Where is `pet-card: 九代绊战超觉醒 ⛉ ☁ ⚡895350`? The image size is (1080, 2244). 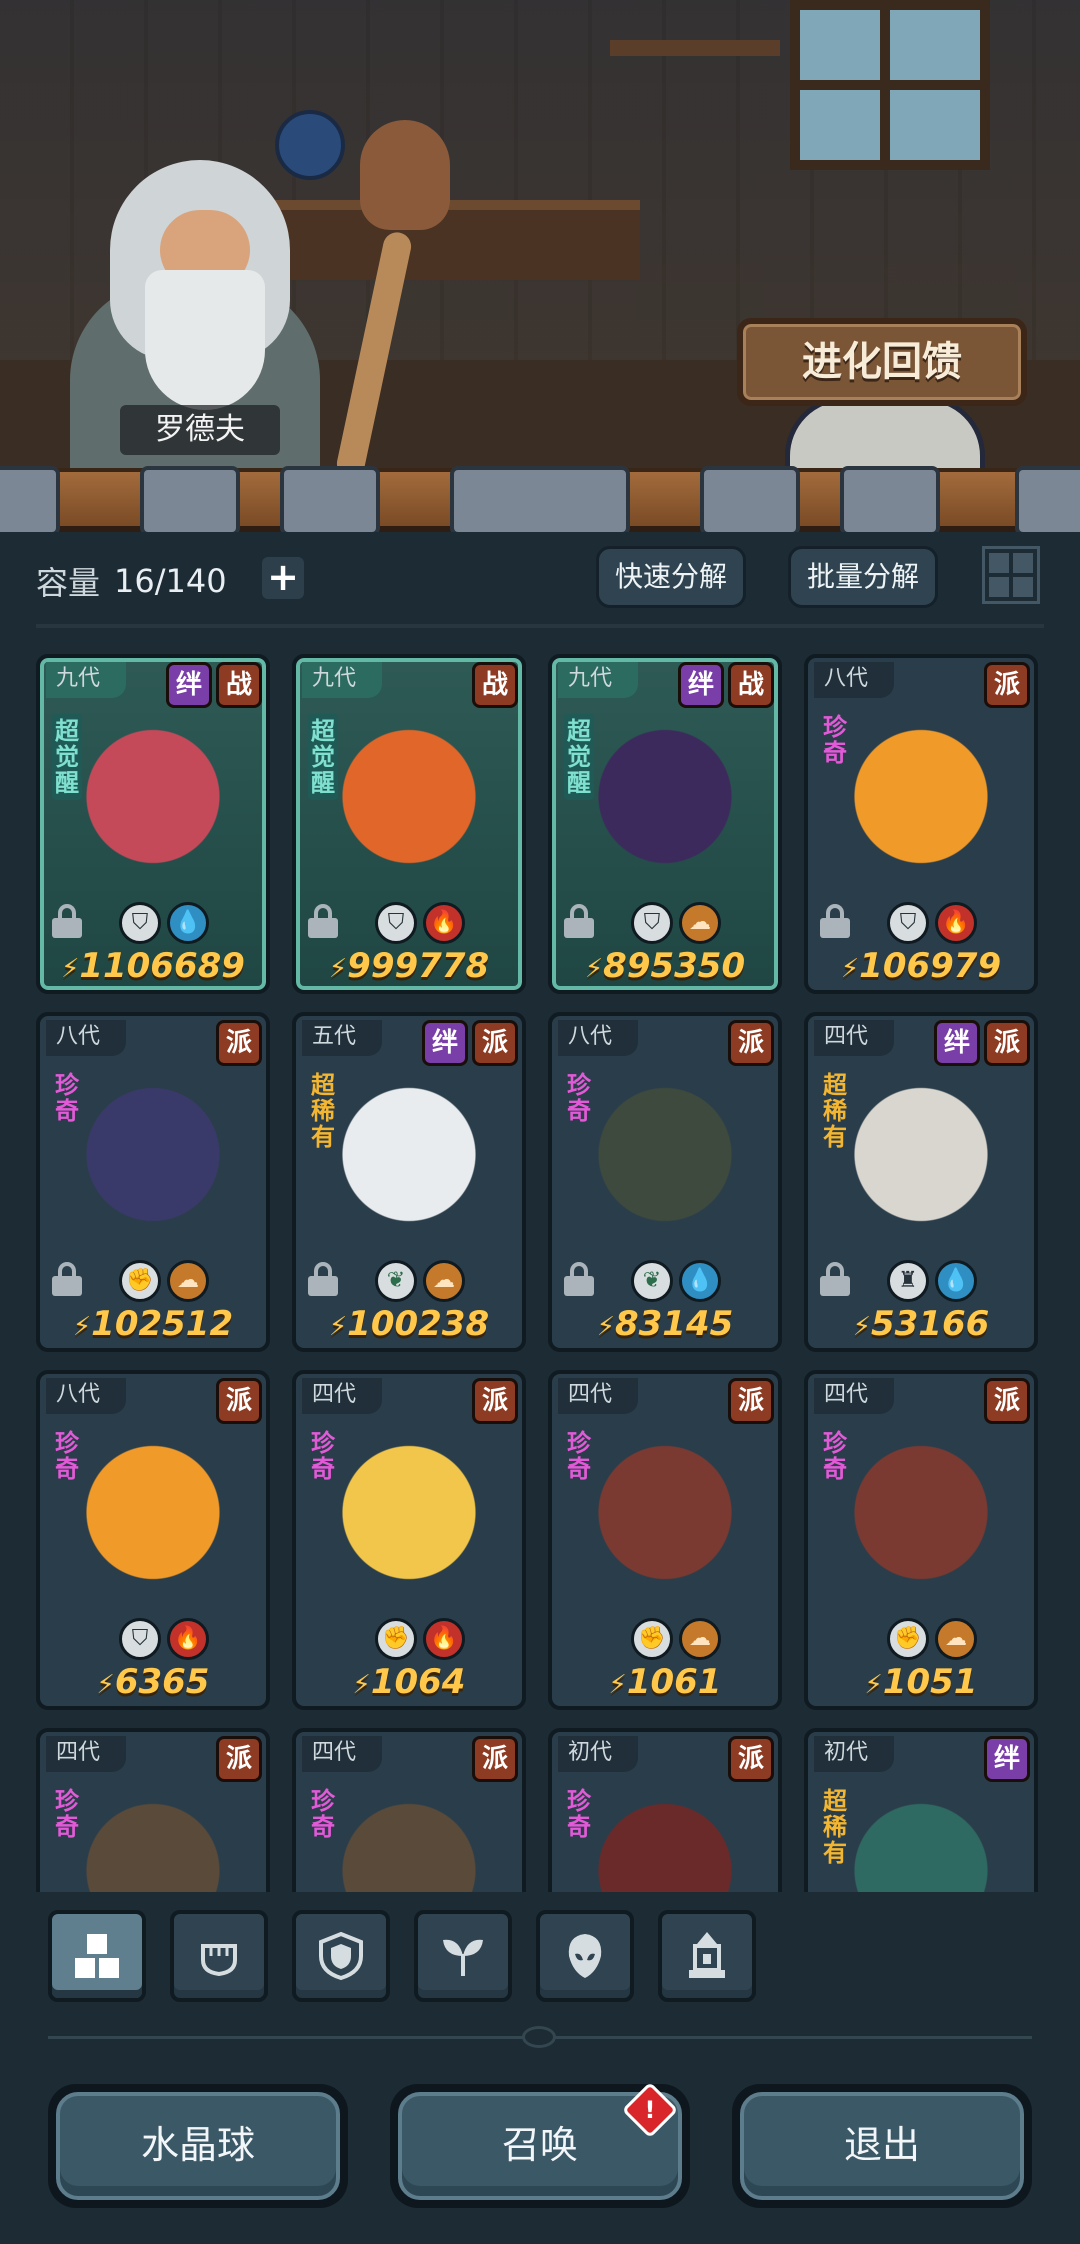 pet-card: 九代绊战超觉醒 ⛉ ☁ ⚡895350 is located at coordinates (665, 824).